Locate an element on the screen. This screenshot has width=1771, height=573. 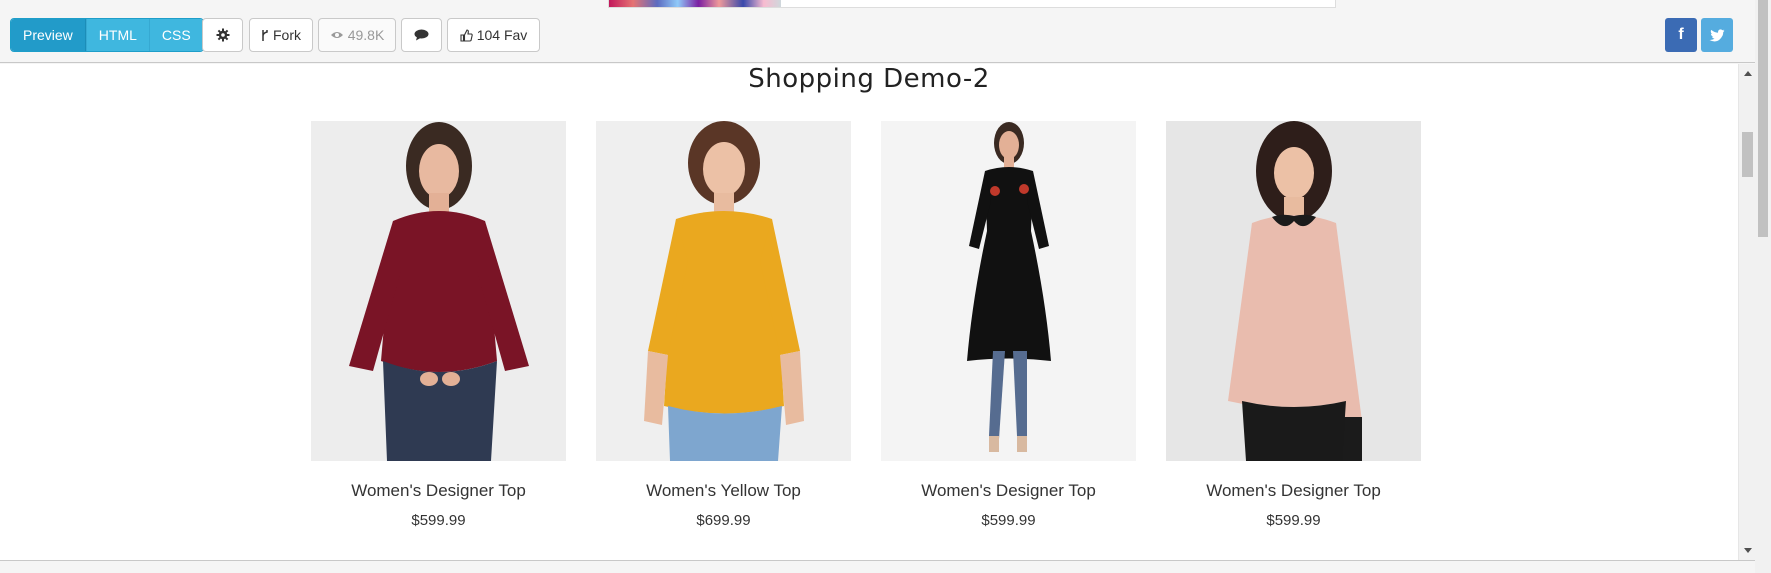
thumbs-up-icon is located at coordinates (466, 35).